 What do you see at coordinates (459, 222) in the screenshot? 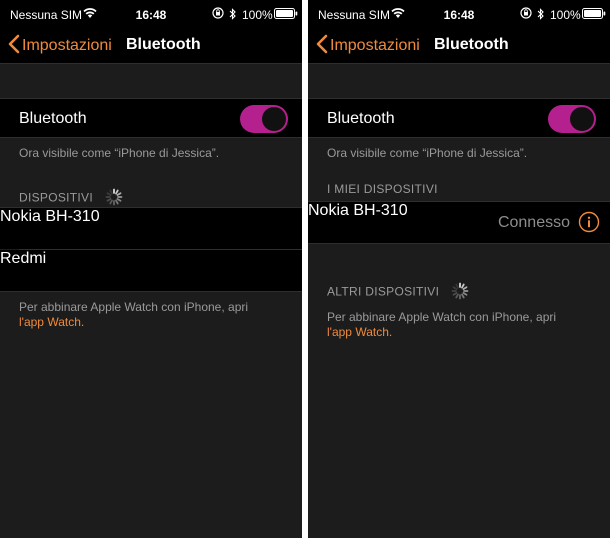
I see `device-row-nokia: Nokia BH-310 Connesso` at bounding box center [459, 222].